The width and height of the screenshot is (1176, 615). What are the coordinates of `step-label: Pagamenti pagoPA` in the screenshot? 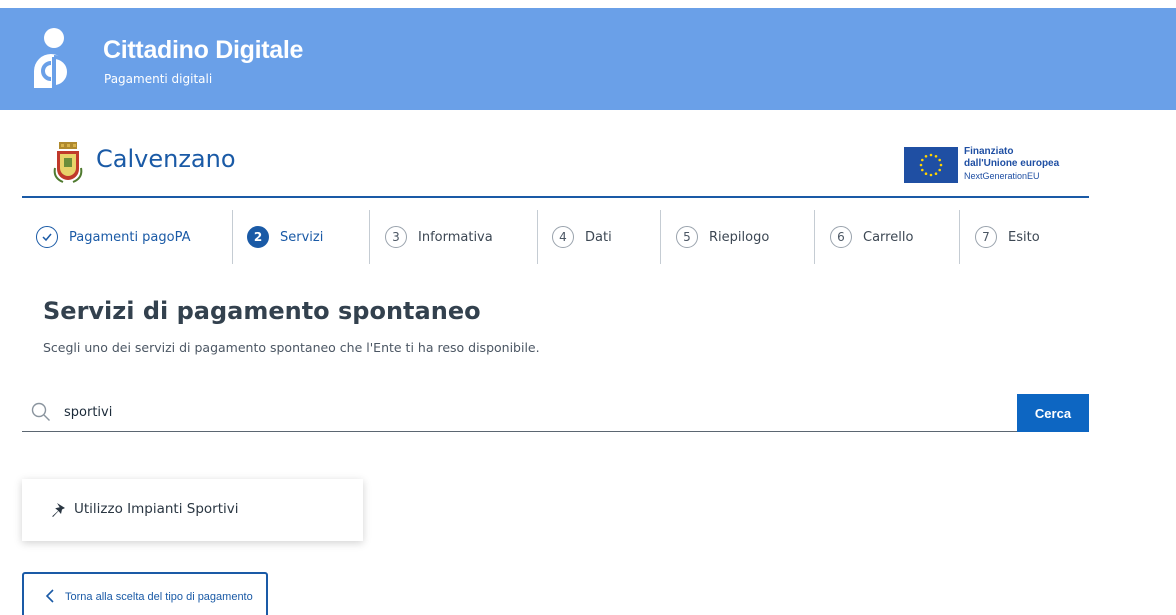 It's located at (130, 237).